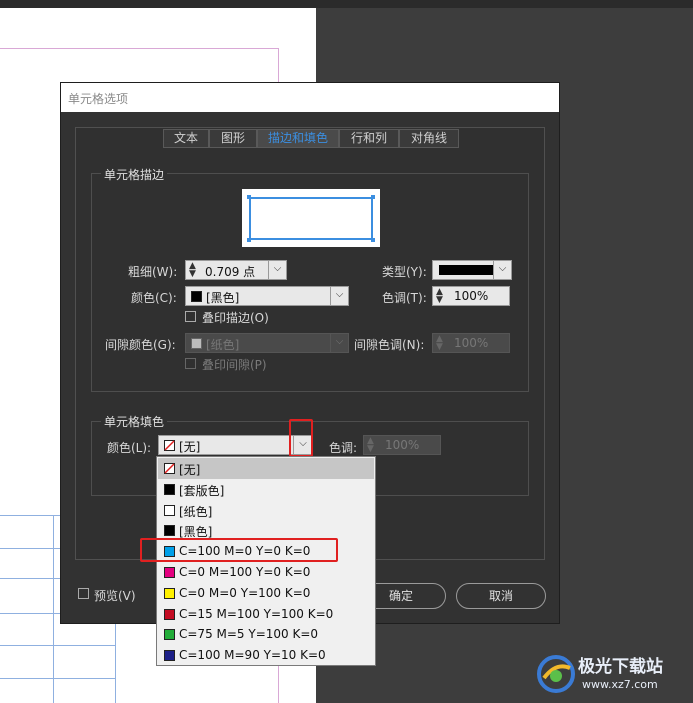 The height and width of the screenshot is (703, 693). I want to click on swatch-list-item-label: C=0 M=0 Y=100 K=0, so click(245, 592).